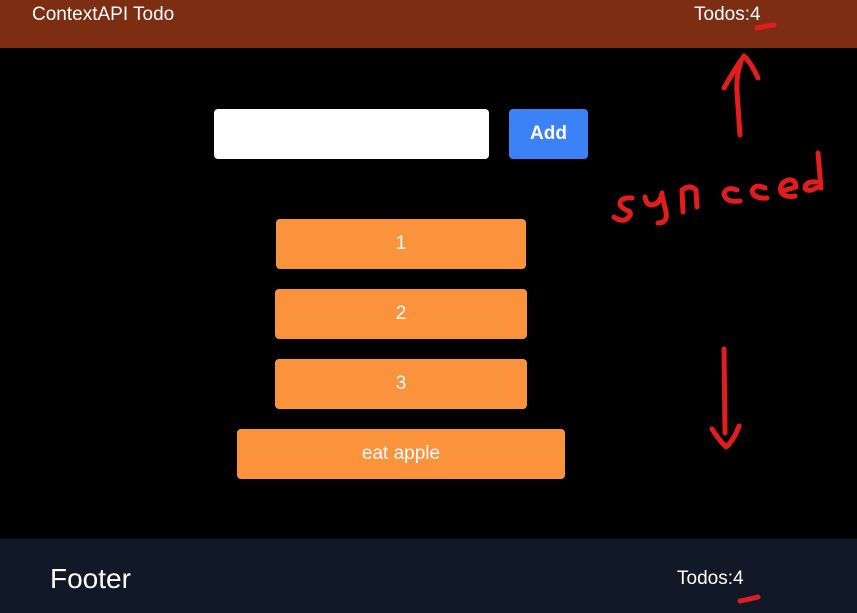 This screenshot has height=613, width=857. Describe the element at coordinates (710, 578) in the screenshot. I see `footer-todo-count: Todos:4` at that location.